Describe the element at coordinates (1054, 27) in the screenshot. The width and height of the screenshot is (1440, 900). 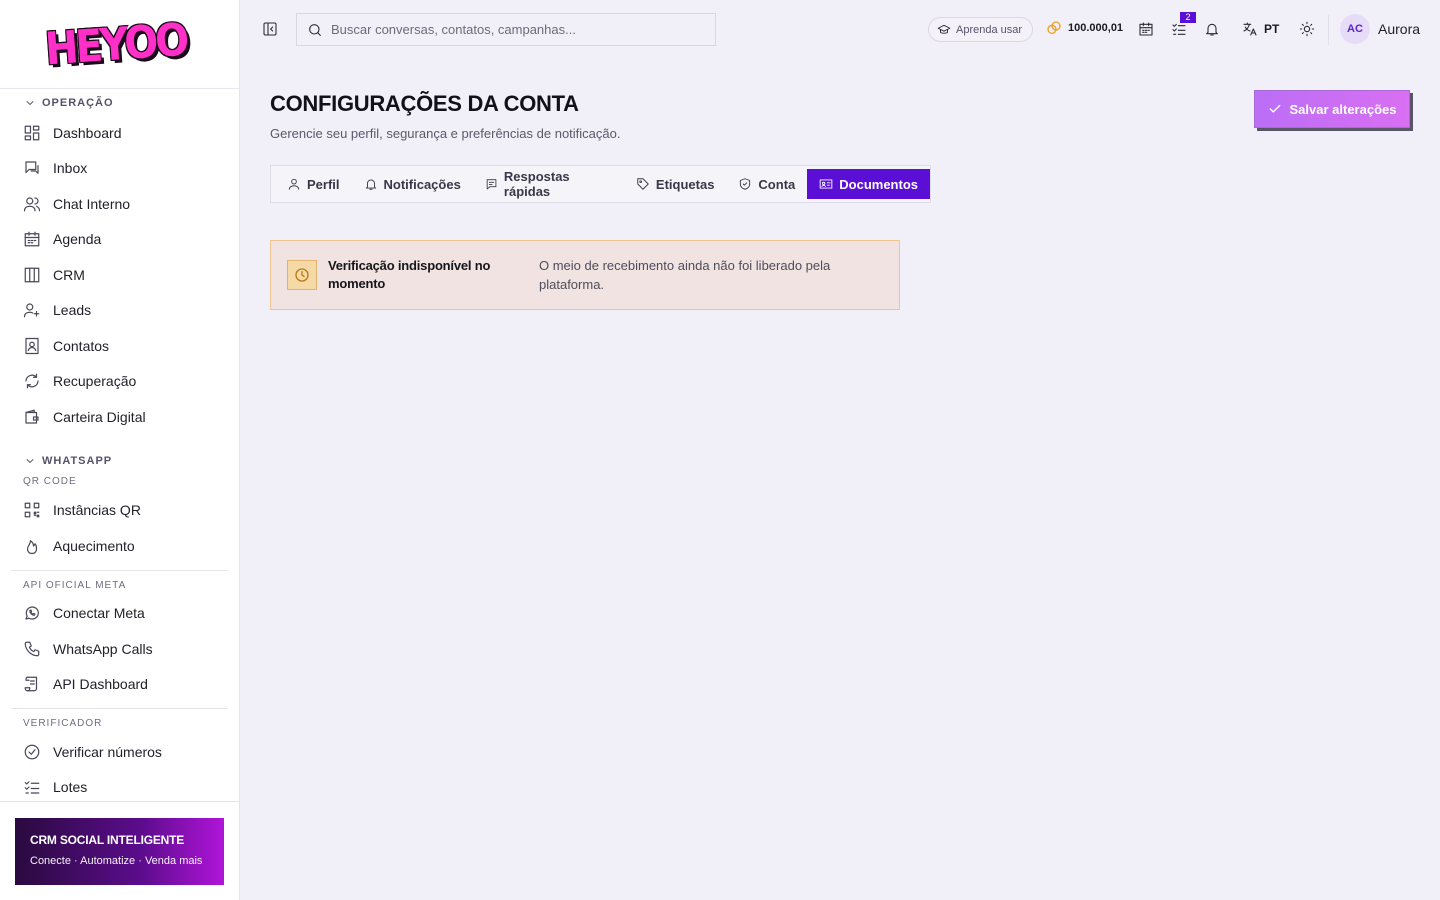
I see `coins-icon` at that location.